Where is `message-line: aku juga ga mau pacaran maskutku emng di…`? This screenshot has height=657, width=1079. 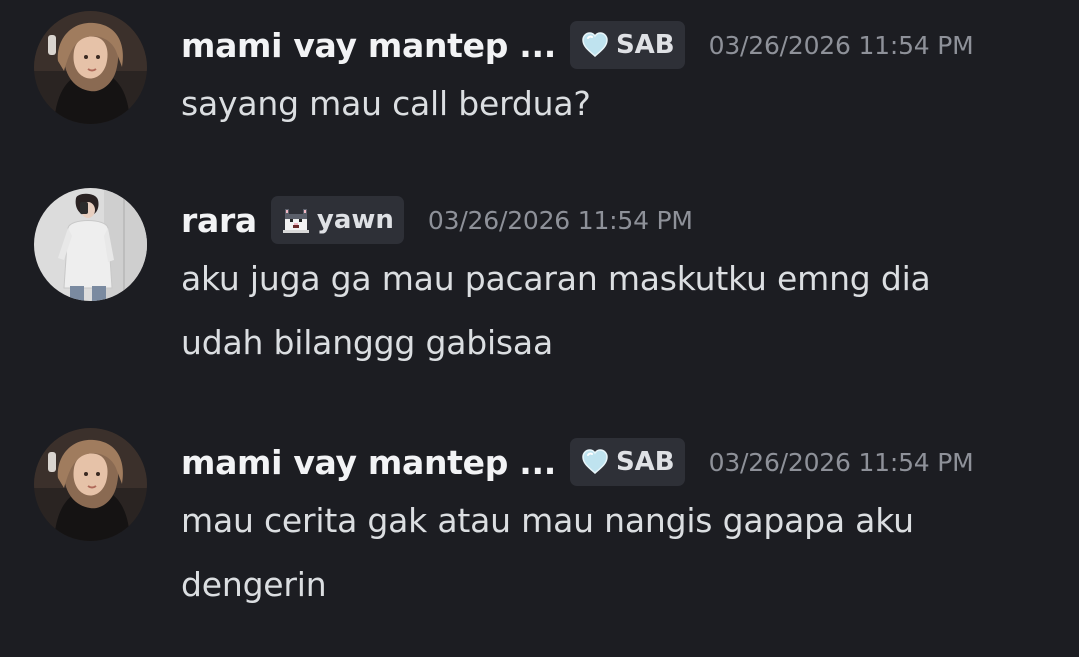 message-line: aku juga ga mau pacaran maskutku emng di… is located at coordinates (556, 278).